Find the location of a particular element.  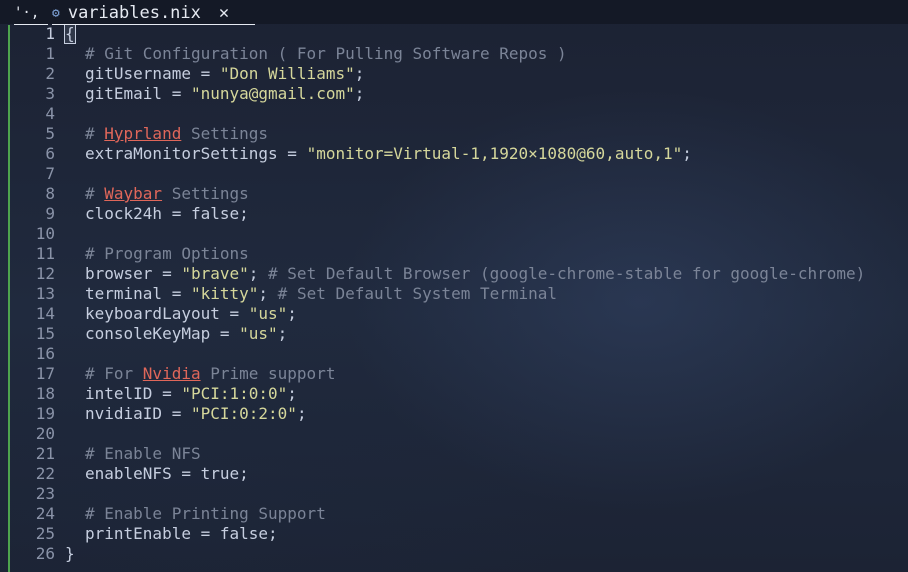

line-content: # Enable Printing Support is located at coordinates (195, 514).